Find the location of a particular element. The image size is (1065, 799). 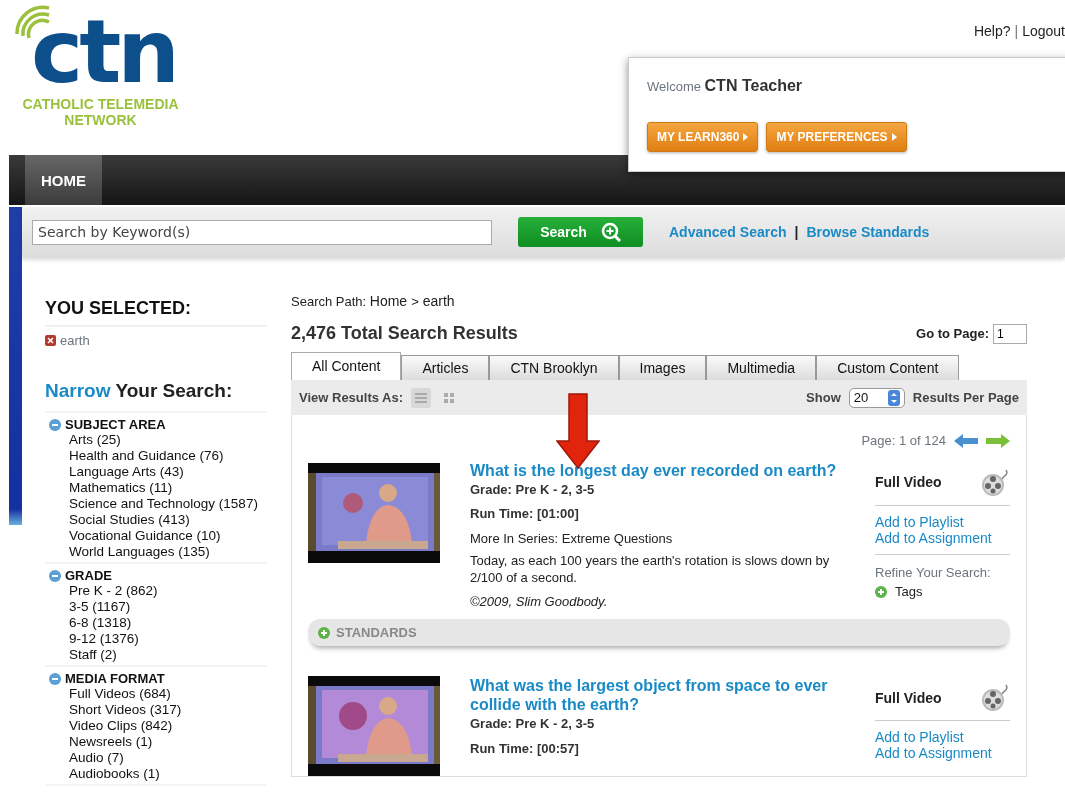

filter-option: Health and Guidance (76) is located at coordinates (168, 456).